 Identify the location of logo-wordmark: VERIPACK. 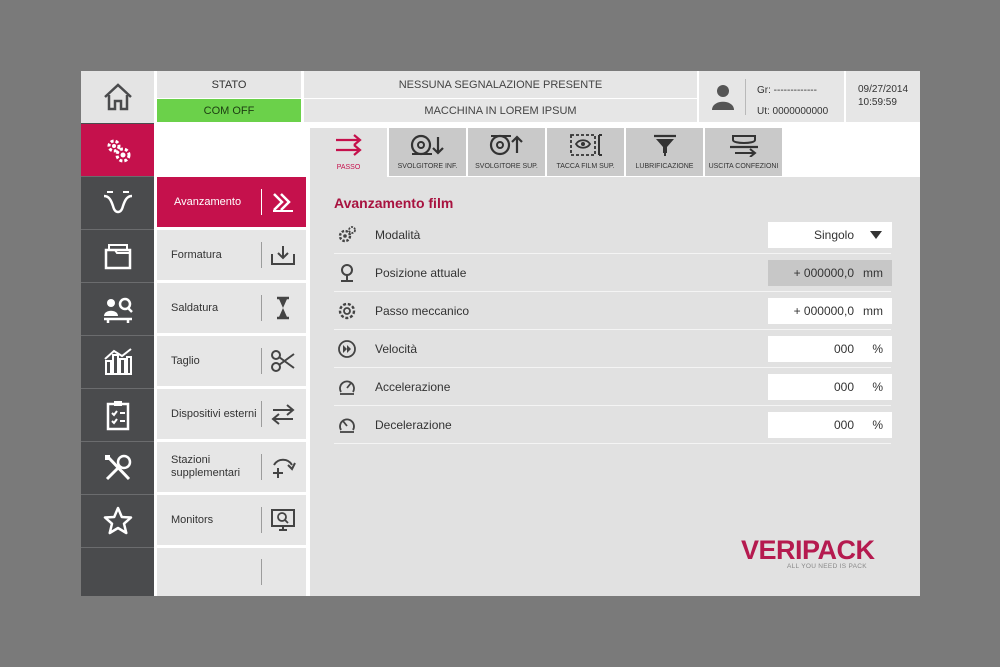
(808, 550).